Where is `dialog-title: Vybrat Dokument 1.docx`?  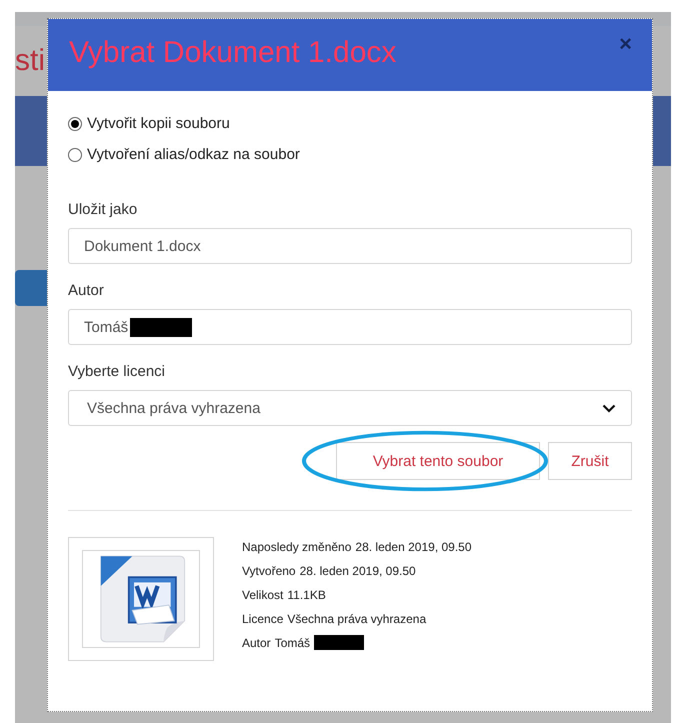
dialog-title: Vybrat Dokument 1.docx is located at coordinates (232, 53).